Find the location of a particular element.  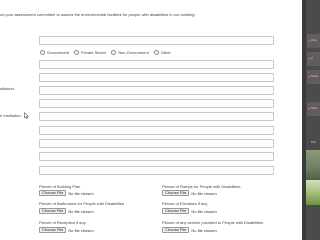

institution-label: stitution: is located at coordinates (7, 88).